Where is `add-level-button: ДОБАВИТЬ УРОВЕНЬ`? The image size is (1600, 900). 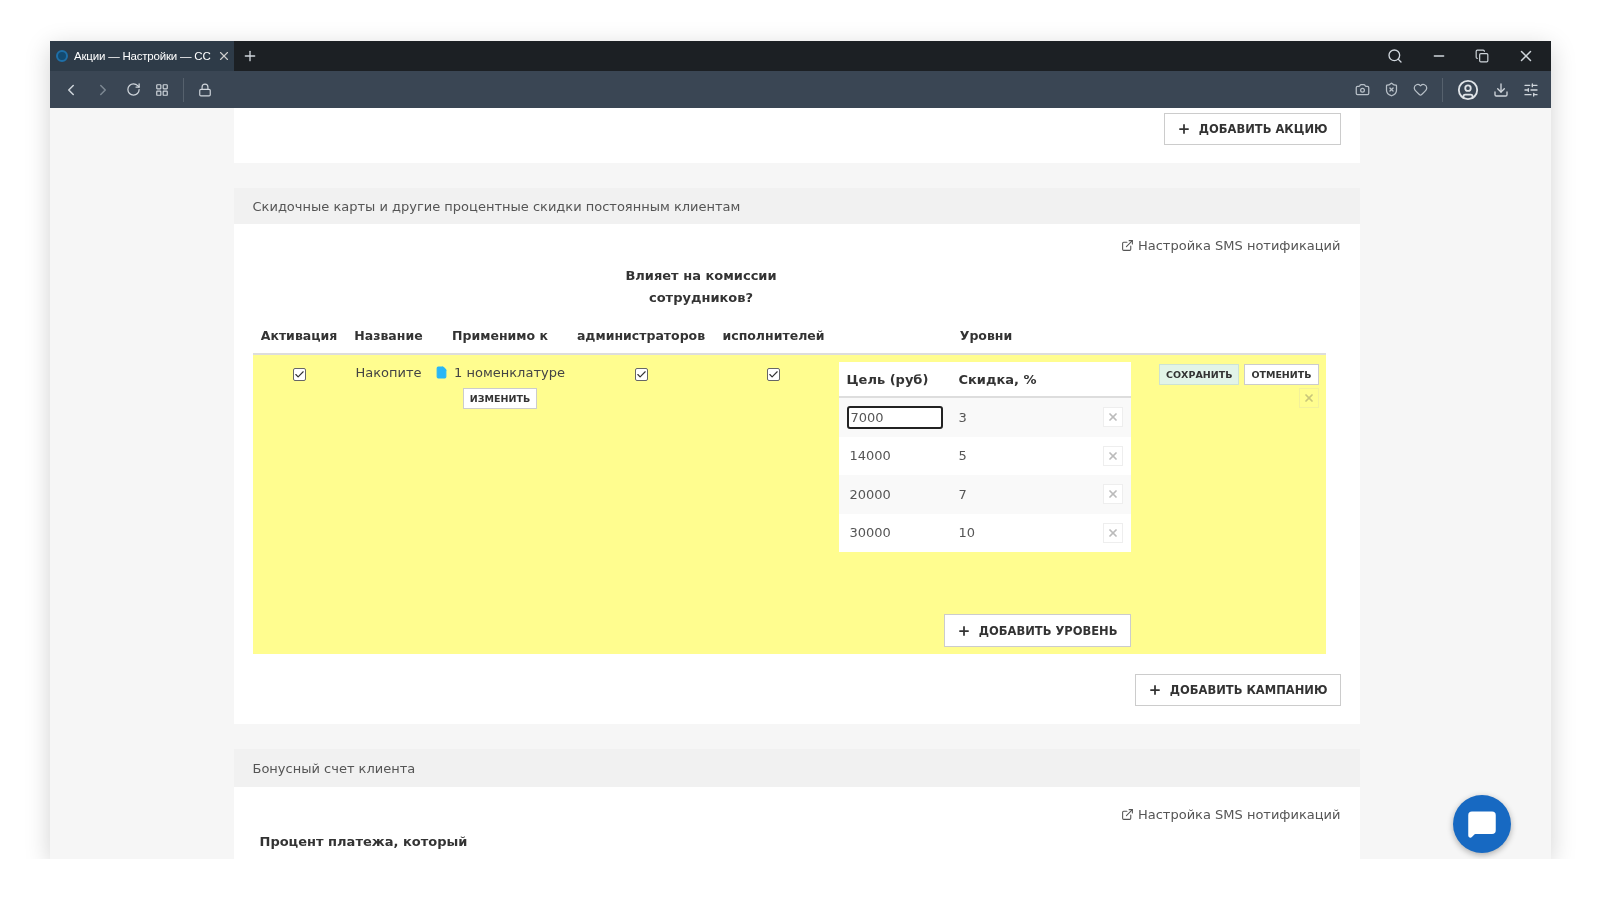
add-level-button: ДОБАВИТЬ УРОВЕНЬ is located at coordinates (1037, 630).